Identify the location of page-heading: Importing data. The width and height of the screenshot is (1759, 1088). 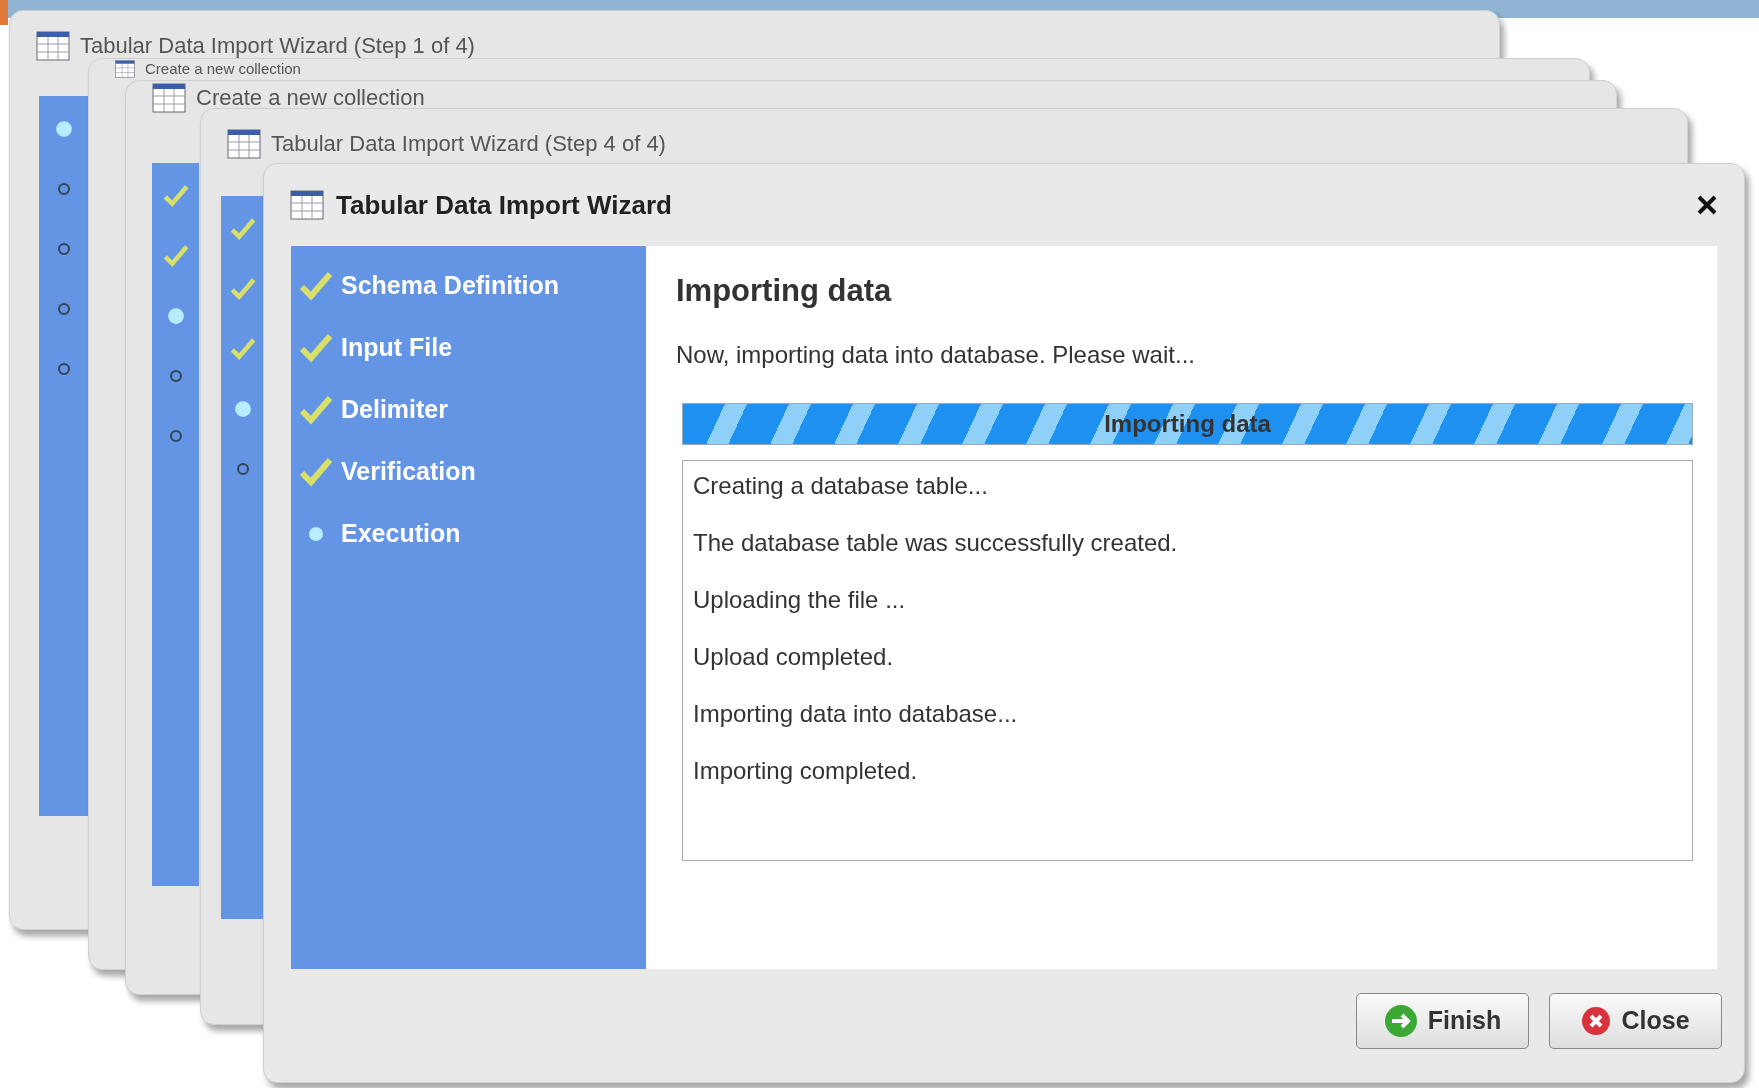
(784, 291).